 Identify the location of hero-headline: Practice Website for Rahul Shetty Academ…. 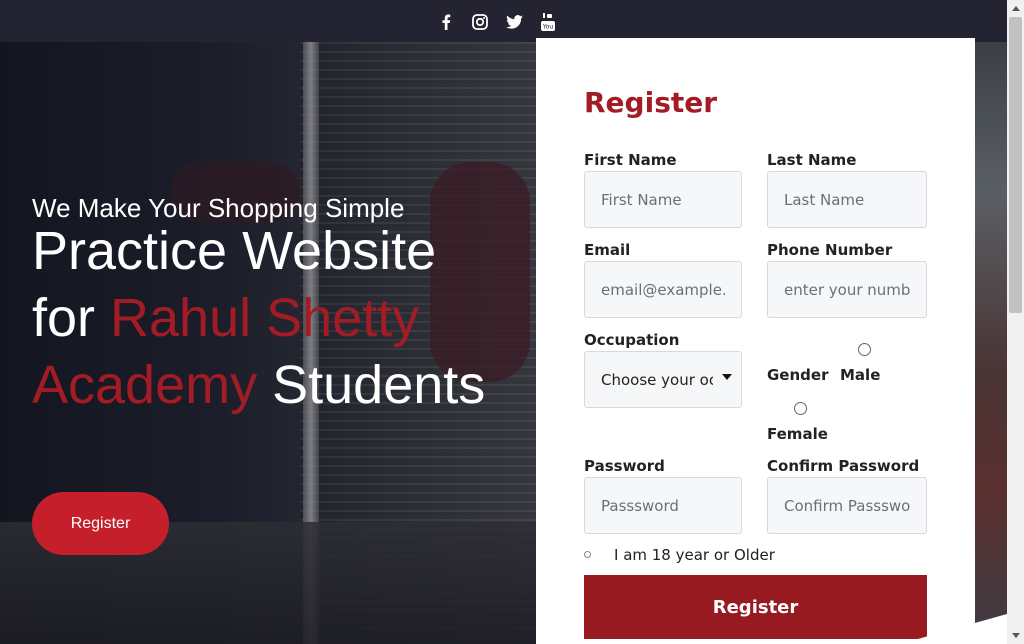
(267, 318).